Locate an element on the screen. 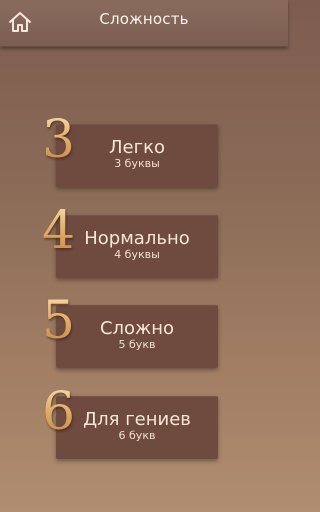  level-letters: 5 букв is located at coordinates (137, 344).